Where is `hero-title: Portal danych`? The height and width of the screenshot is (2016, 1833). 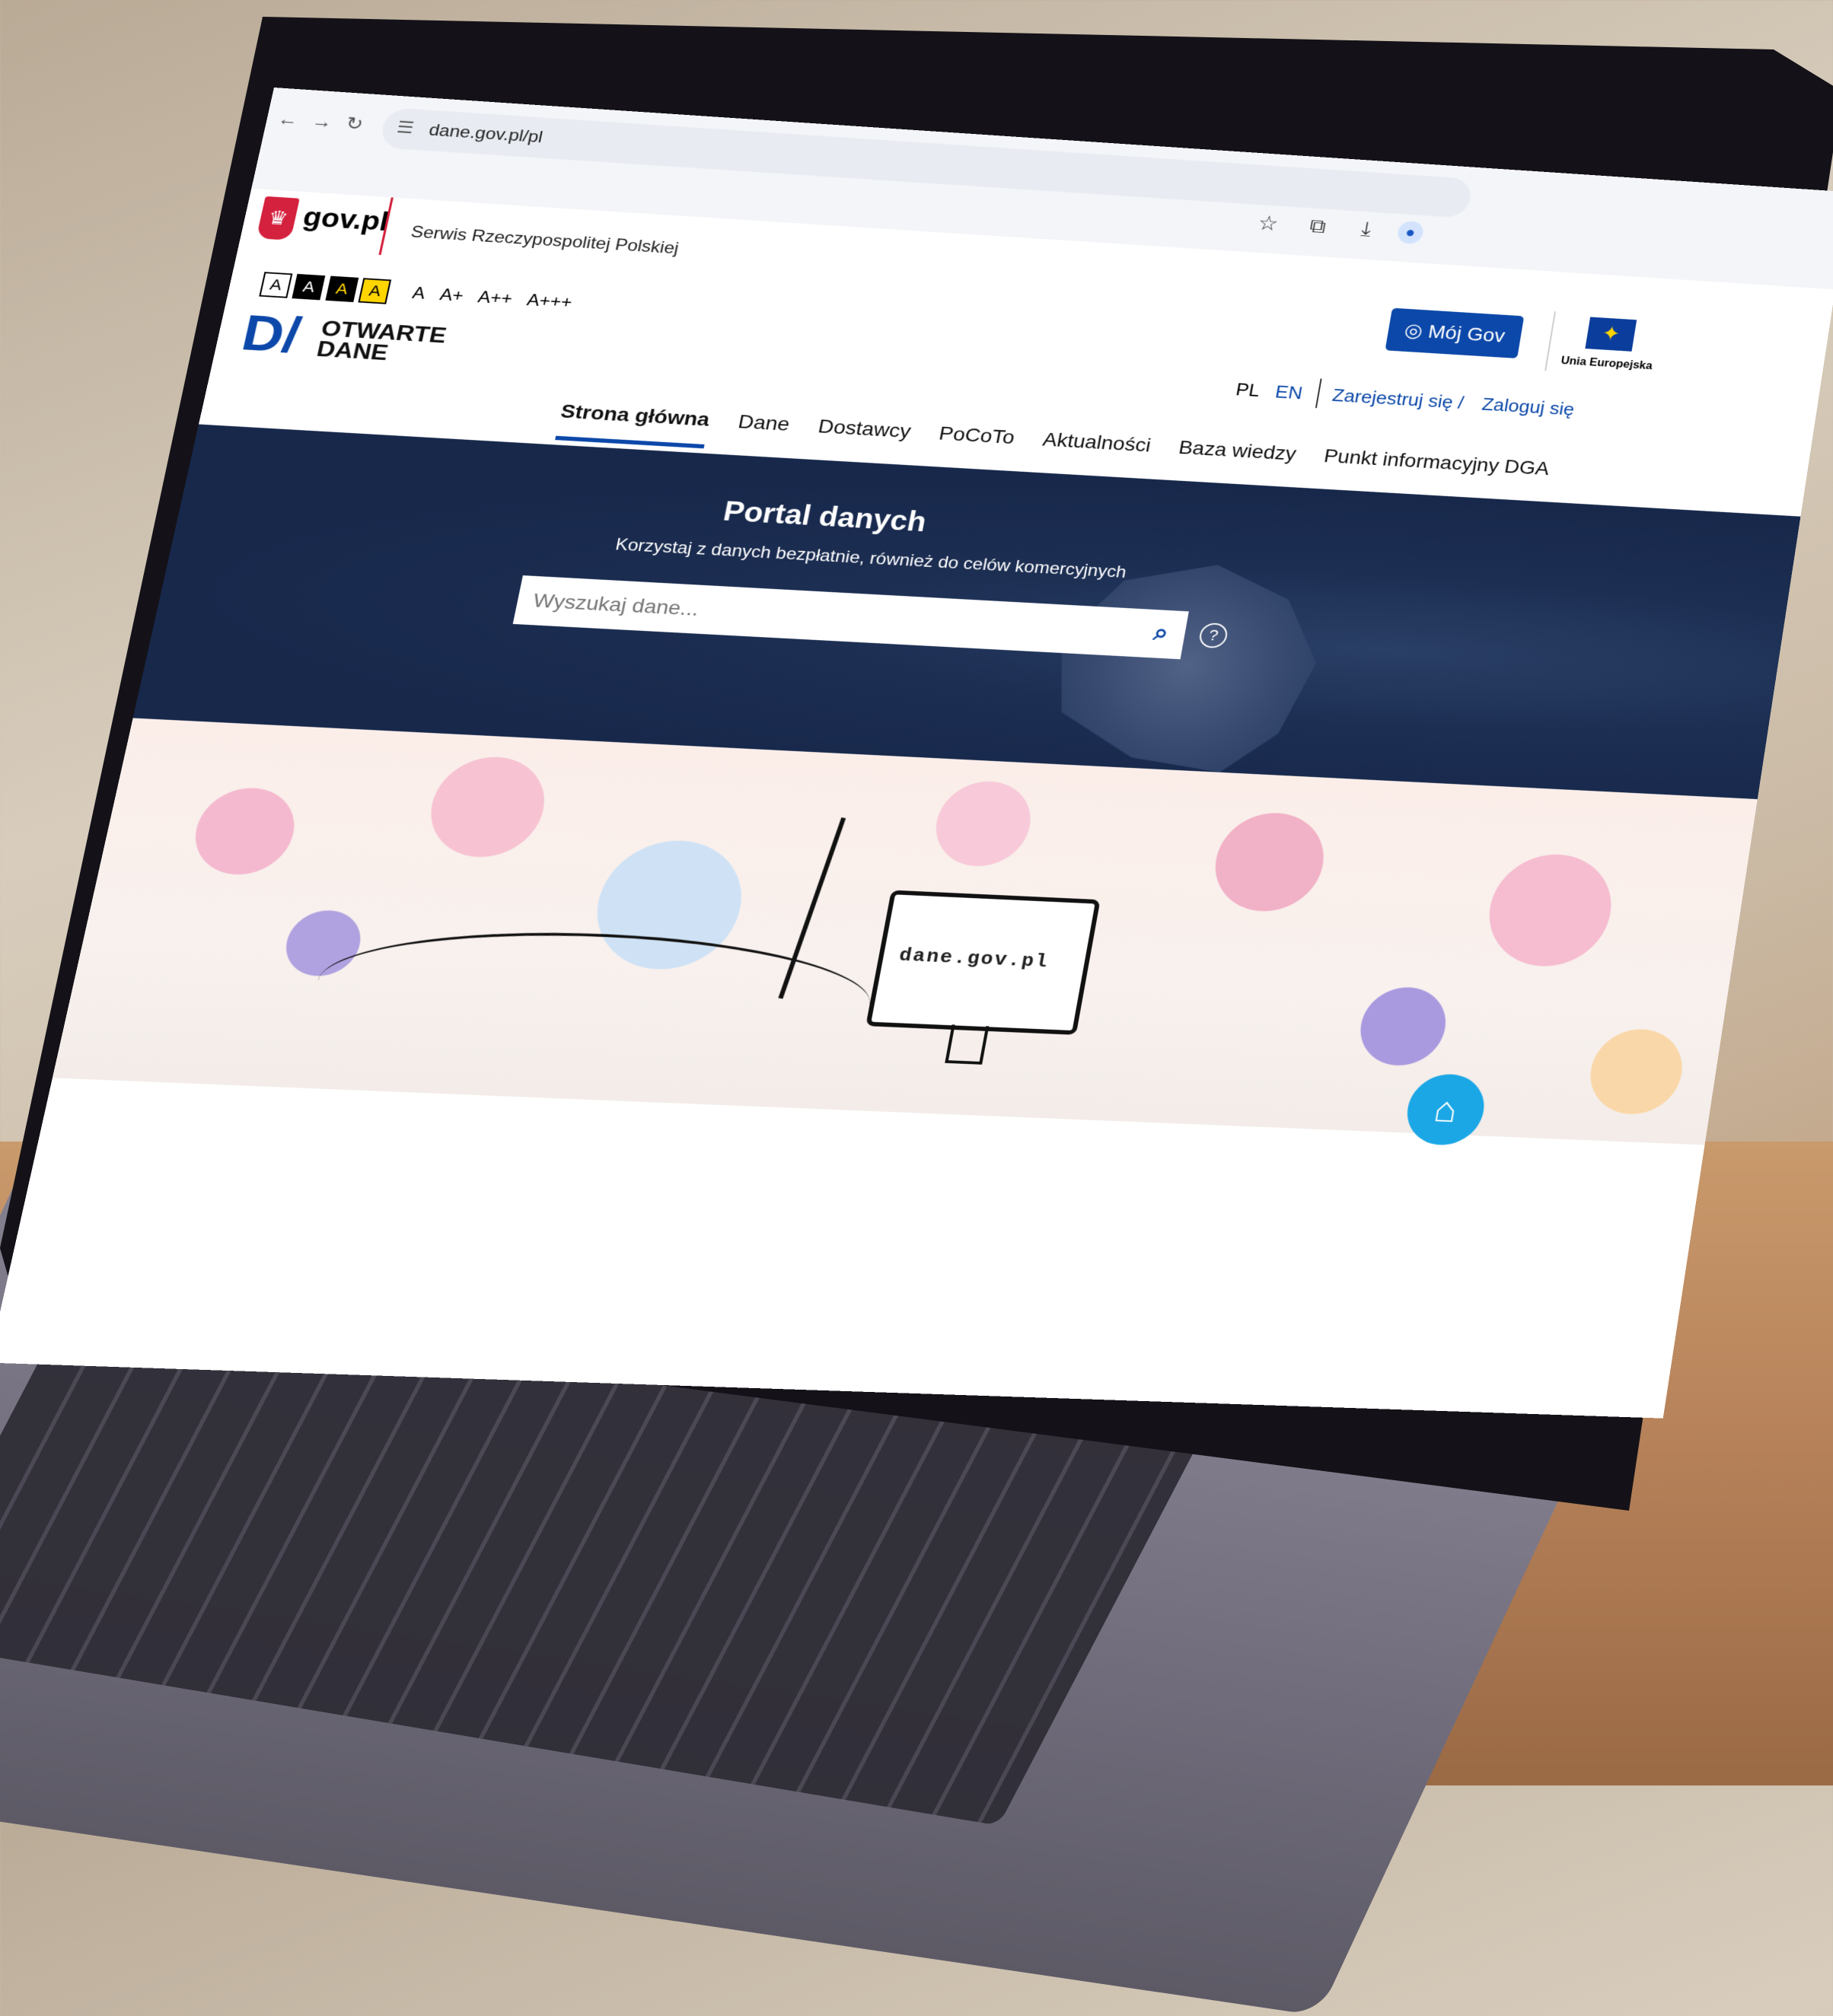
hero-title: Portal danych is located at coordinates (825, 516).